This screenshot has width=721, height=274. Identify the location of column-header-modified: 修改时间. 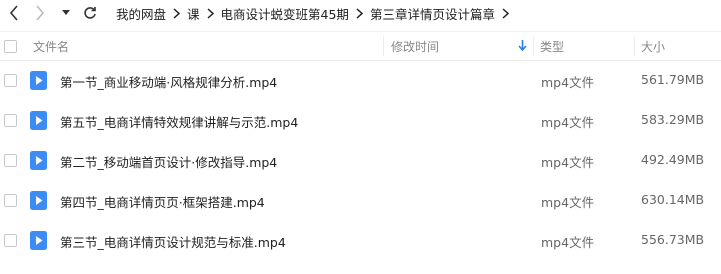
(461, 46).